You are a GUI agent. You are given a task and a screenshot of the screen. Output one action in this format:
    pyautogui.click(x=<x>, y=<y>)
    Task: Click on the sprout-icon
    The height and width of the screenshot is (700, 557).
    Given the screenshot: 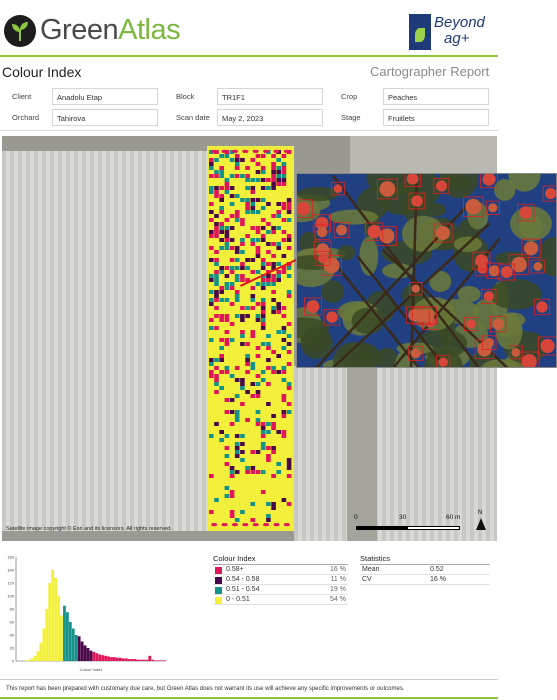 What is the action you would take?
    pyautogui.click(x=20, y=31)
    